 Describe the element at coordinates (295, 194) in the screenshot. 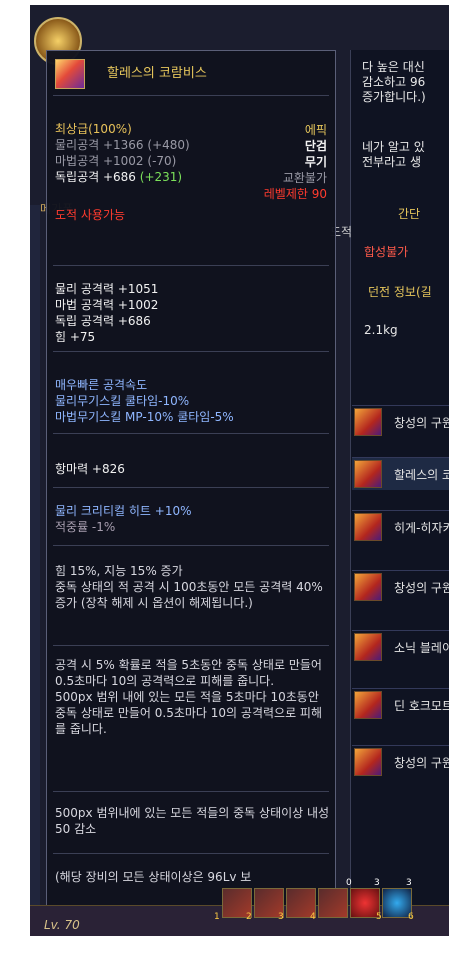

I see `level-limit: 레벨제한 90` at that location.